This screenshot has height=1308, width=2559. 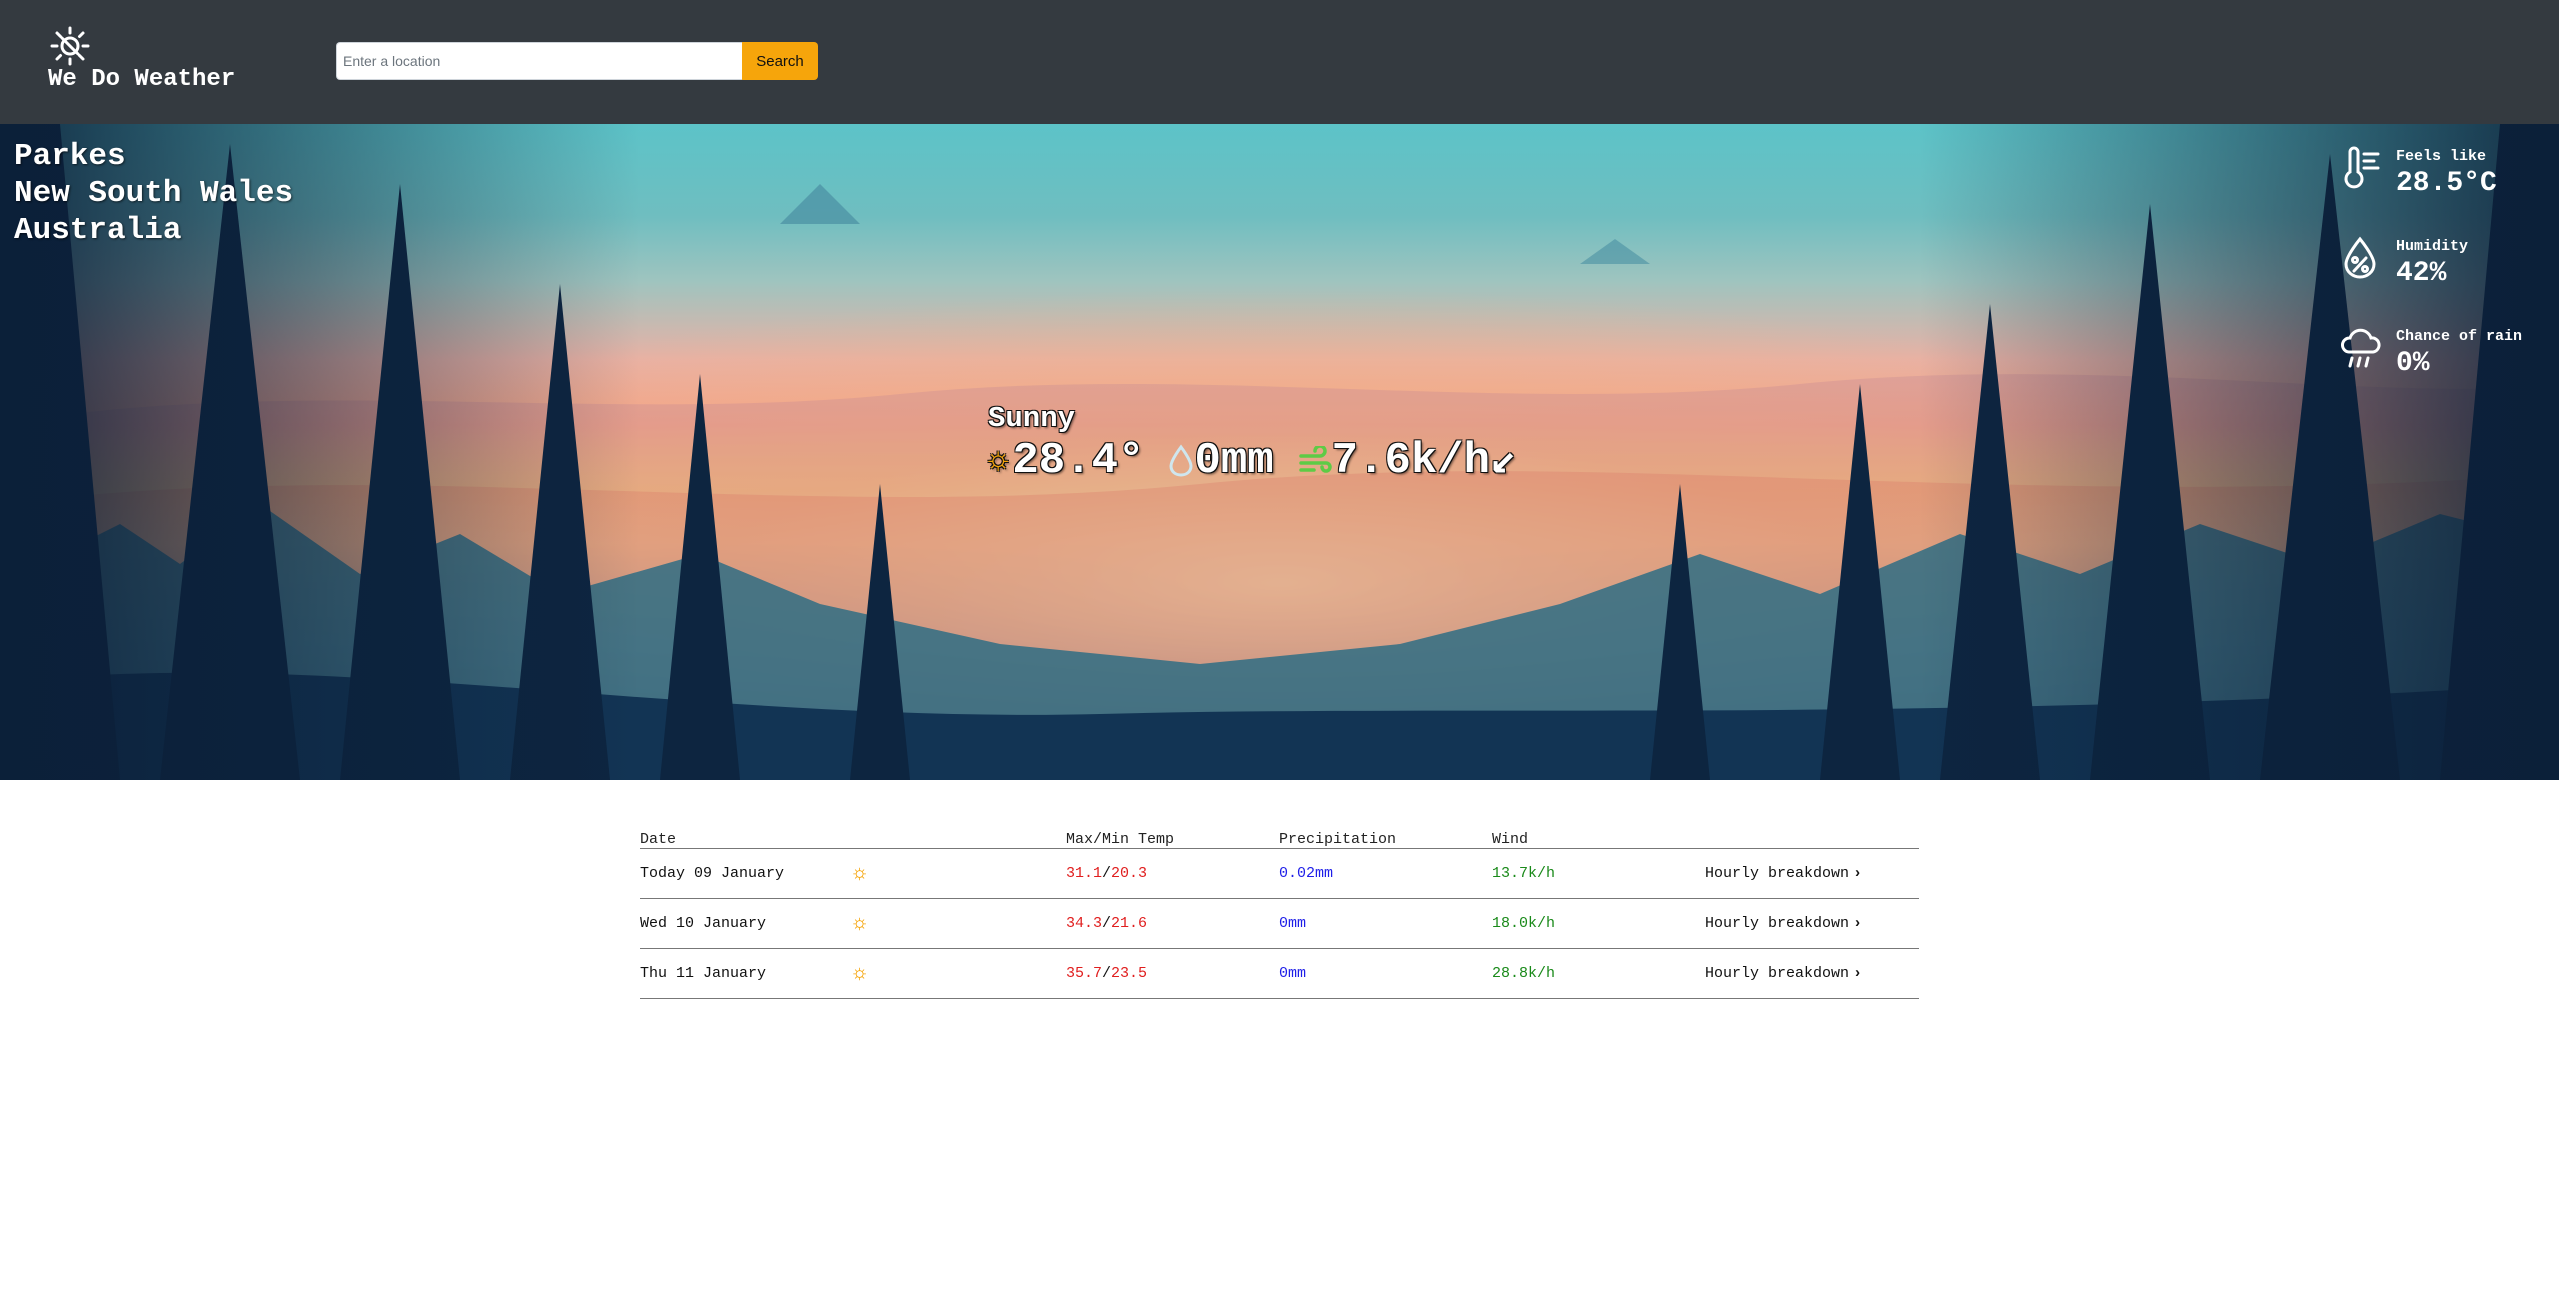 What do you see at coordinates (1598, 837) in the screenshot?
I see `header-wind: Wind` at bounding box center [1598, 837].